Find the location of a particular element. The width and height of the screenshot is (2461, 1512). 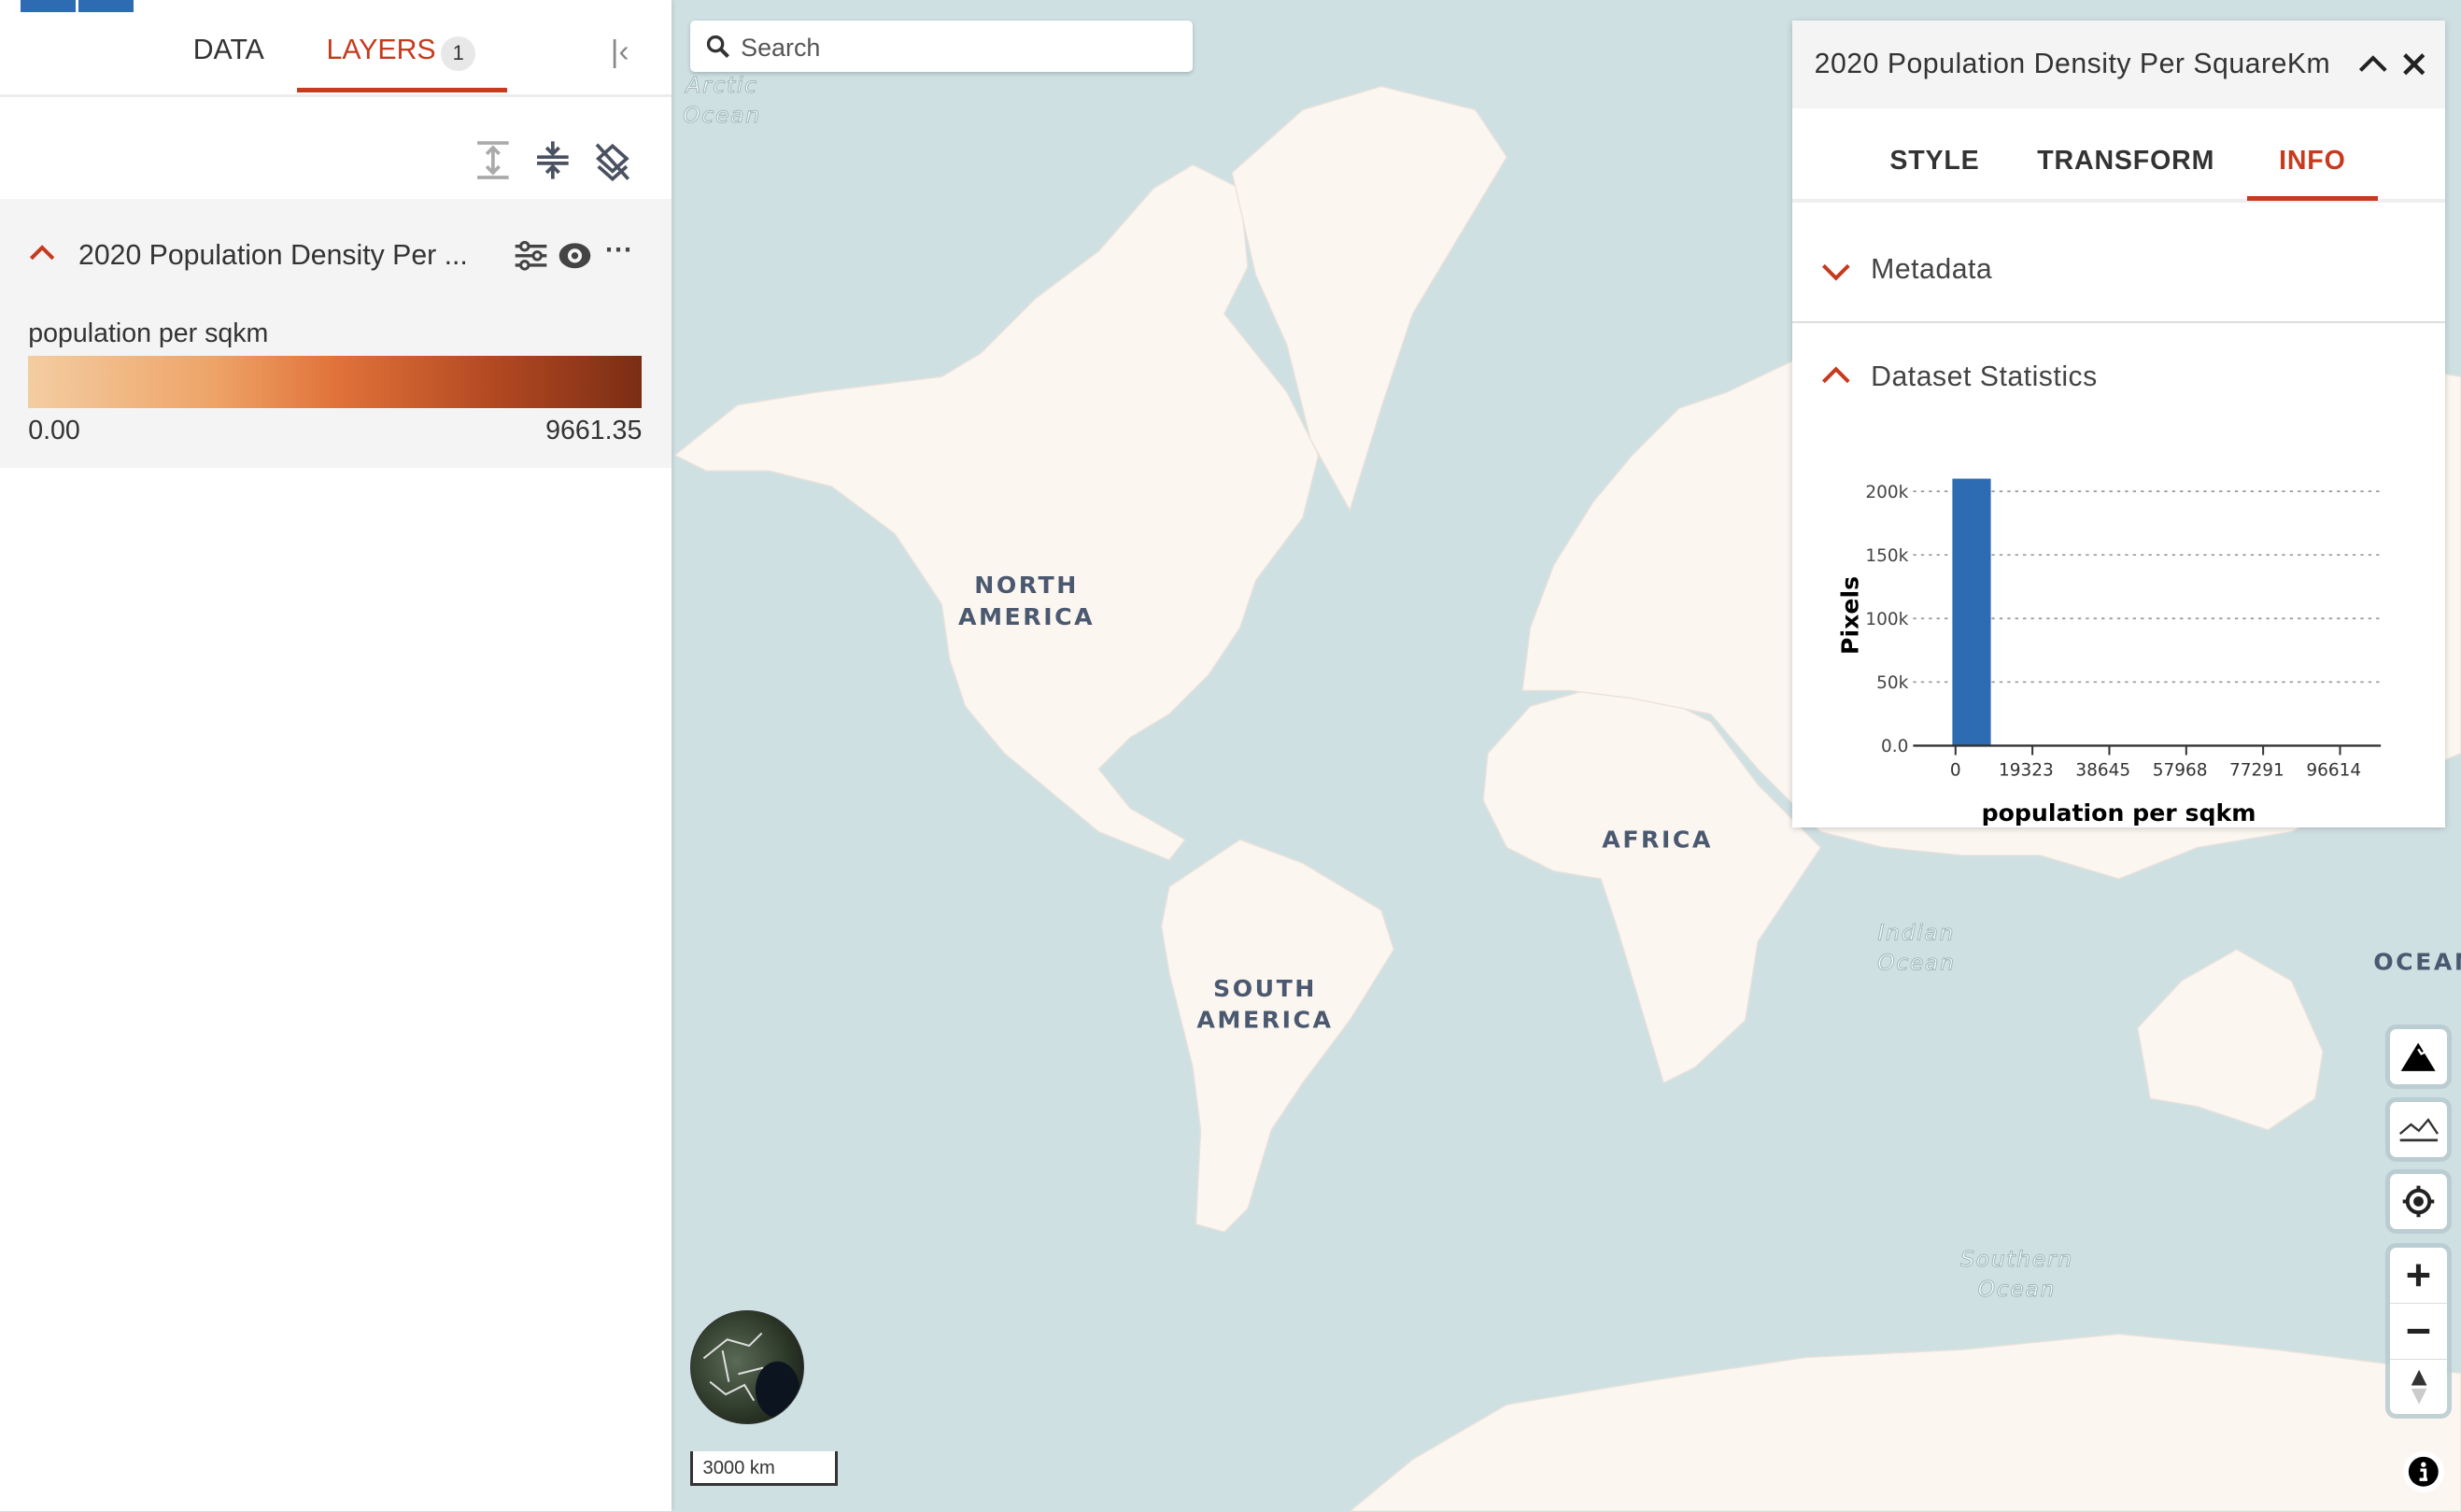

search-input is located at coordinates (960, 48).